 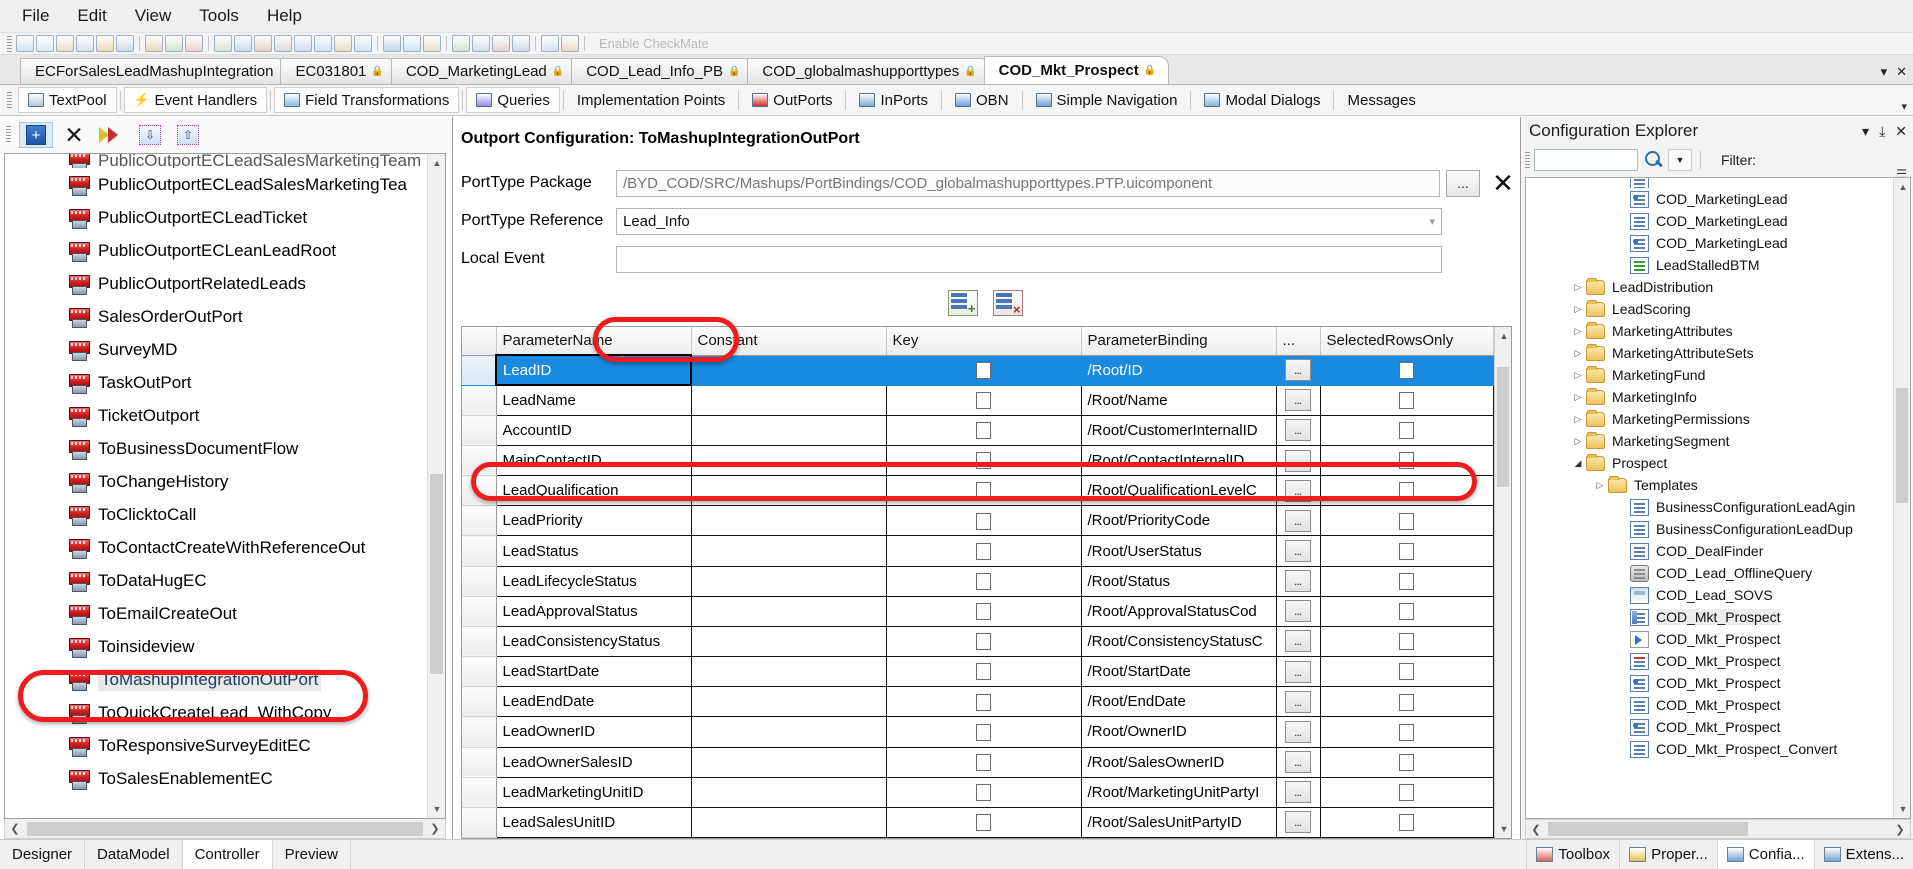 I want to click on ce-tree-item: COD_DealFinder, so click(x=1709, y=551).